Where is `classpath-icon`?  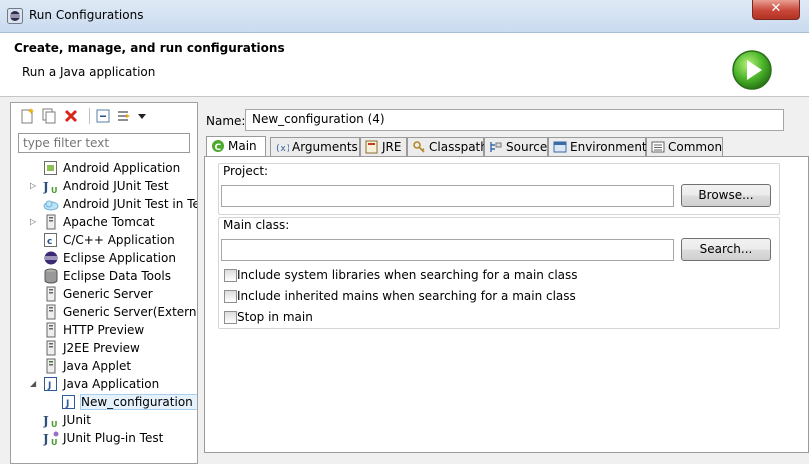
classpath-icon is located at coordinates (419, 147).